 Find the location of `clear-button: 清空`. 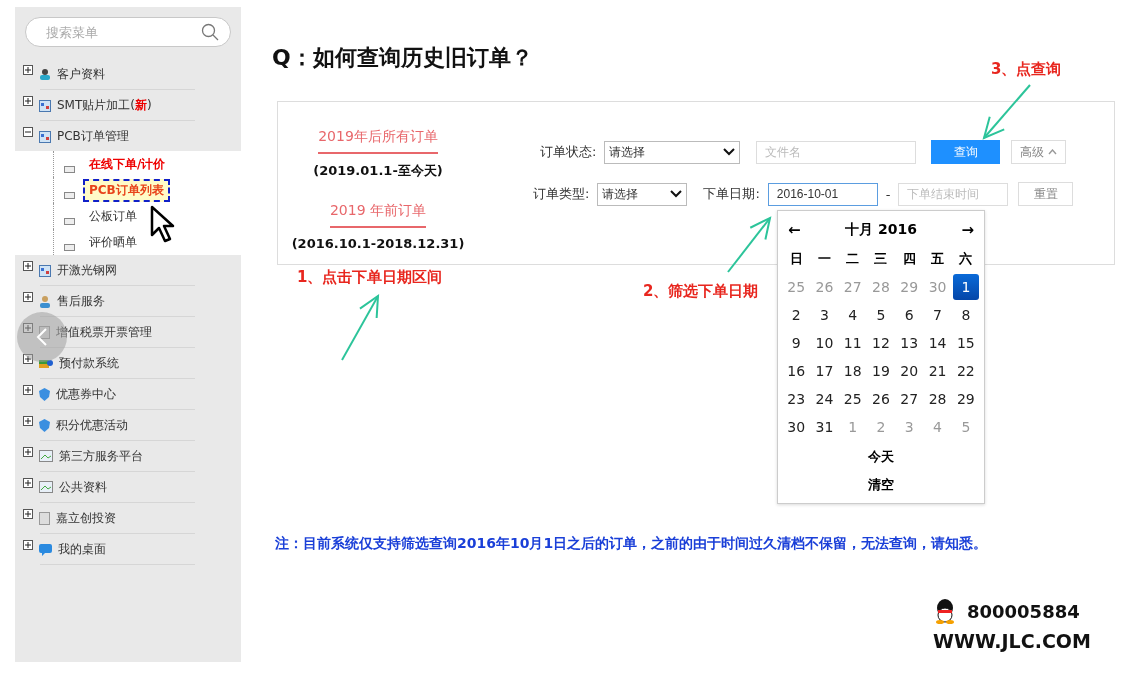

clear-button: 清空 is located at coordinates (881, 485).